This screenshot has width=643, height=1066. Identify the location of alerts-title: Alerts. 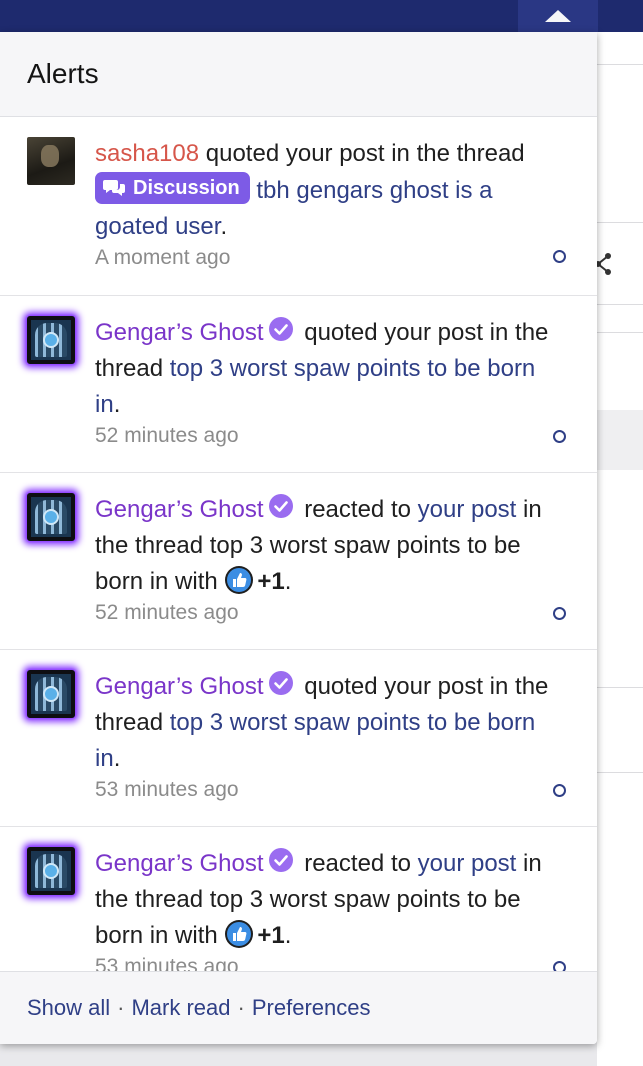
(63, 73).